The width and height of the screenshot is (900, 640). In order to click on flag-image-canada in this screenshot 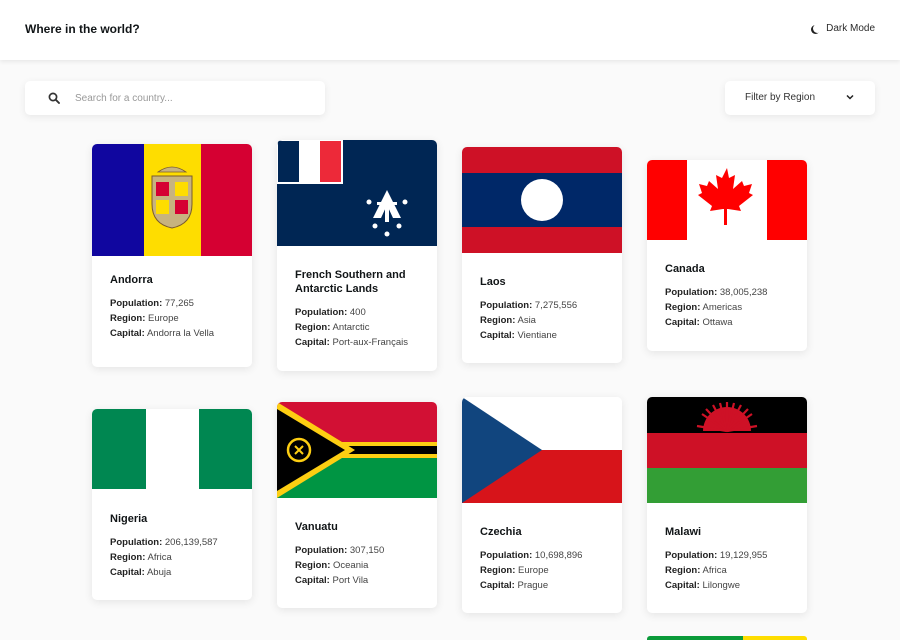, I will do `click(727, 200)`.